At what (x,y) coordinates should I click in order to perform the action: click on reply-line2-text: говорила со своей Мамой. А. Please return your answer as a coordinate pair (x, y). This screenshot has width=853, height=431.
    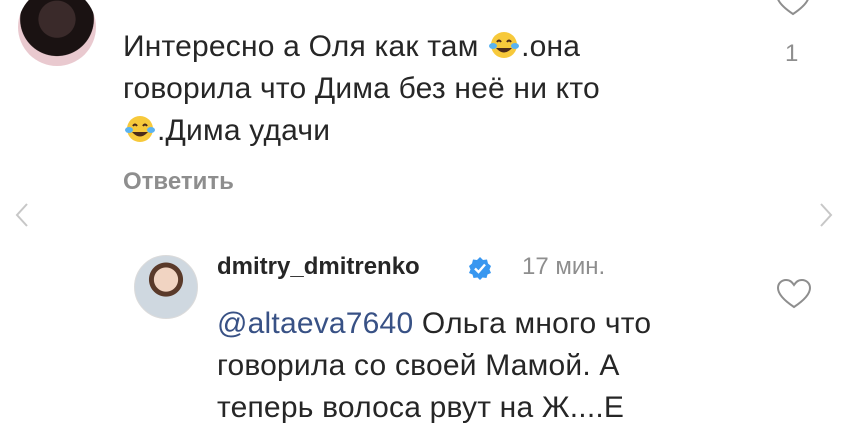
    Looking at the image, I should click on (418, 365).